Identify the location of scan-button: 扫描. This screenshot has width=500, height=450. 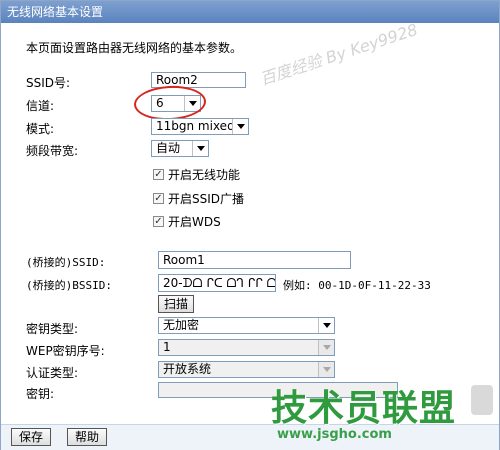
(176, 304).